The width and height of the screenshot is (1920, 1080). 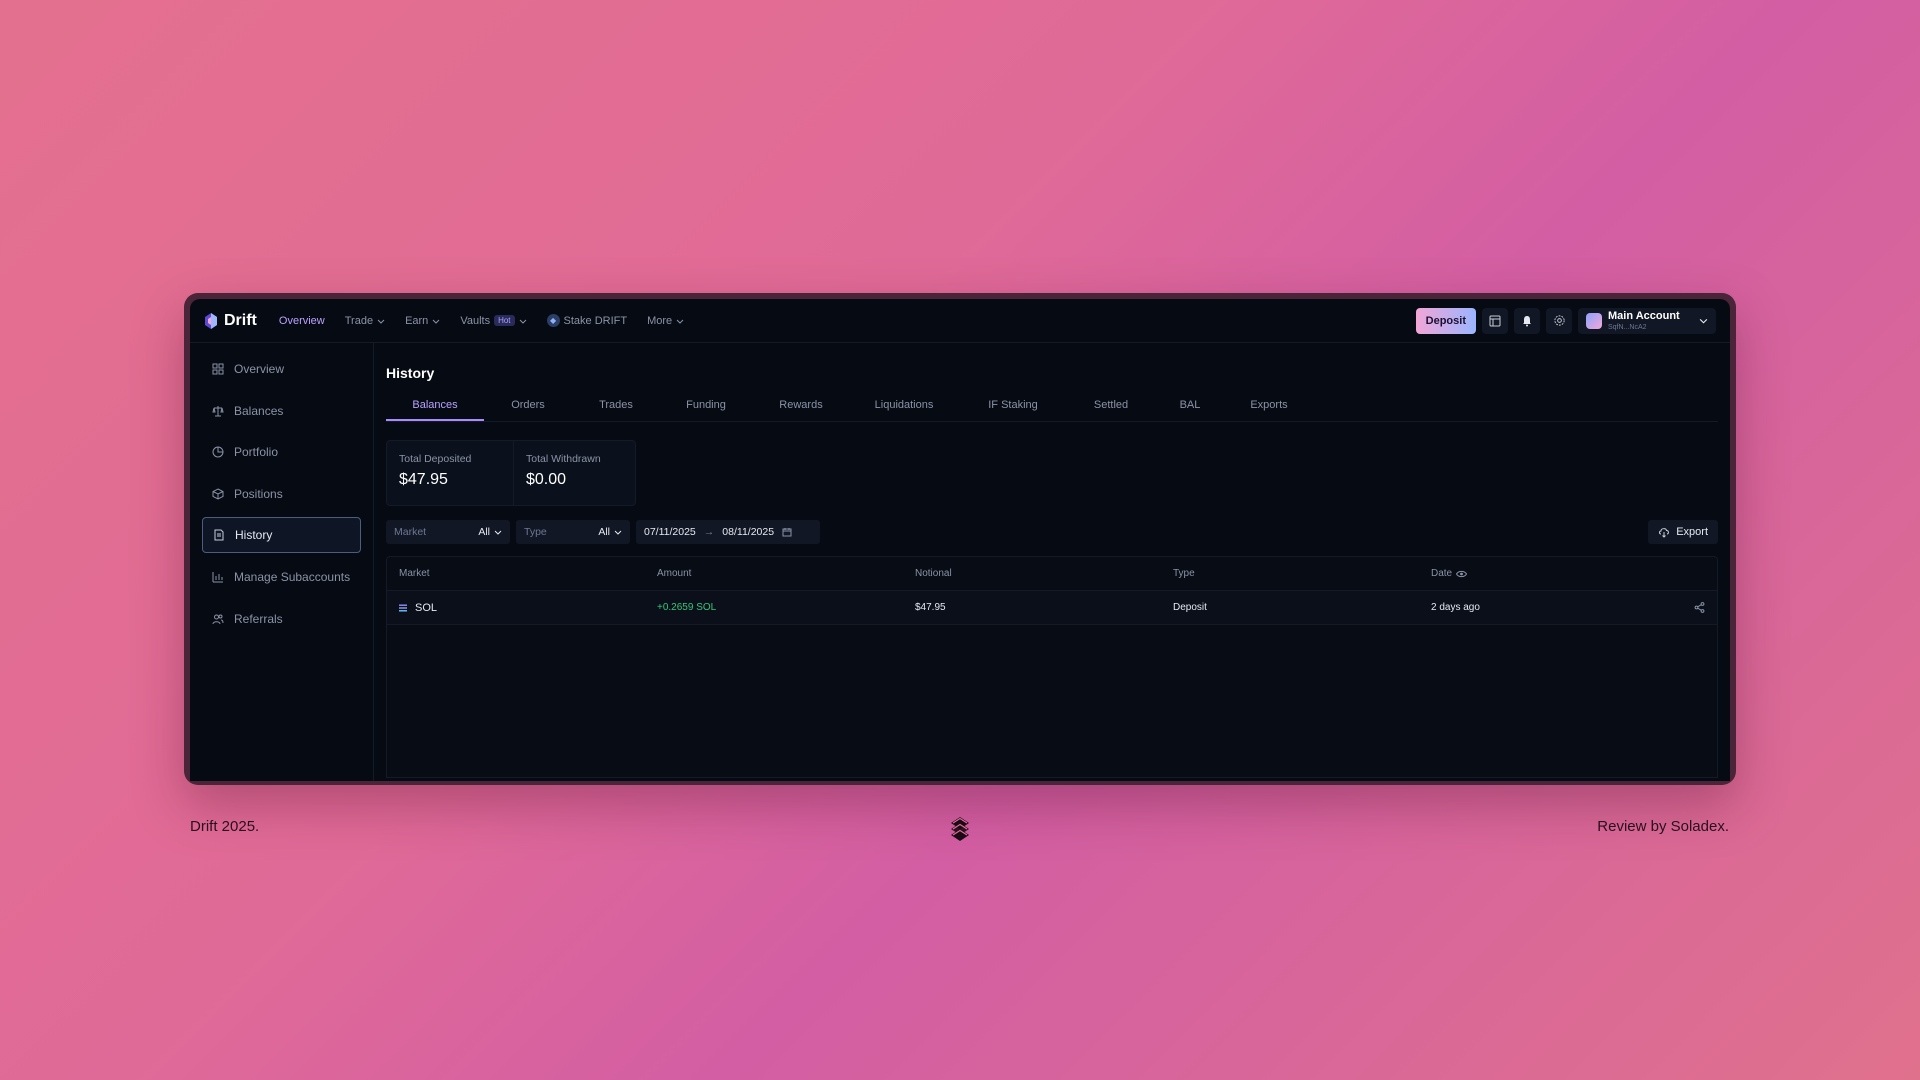 I want to click on nav-earn: Earn, so click(x=422, y=321).